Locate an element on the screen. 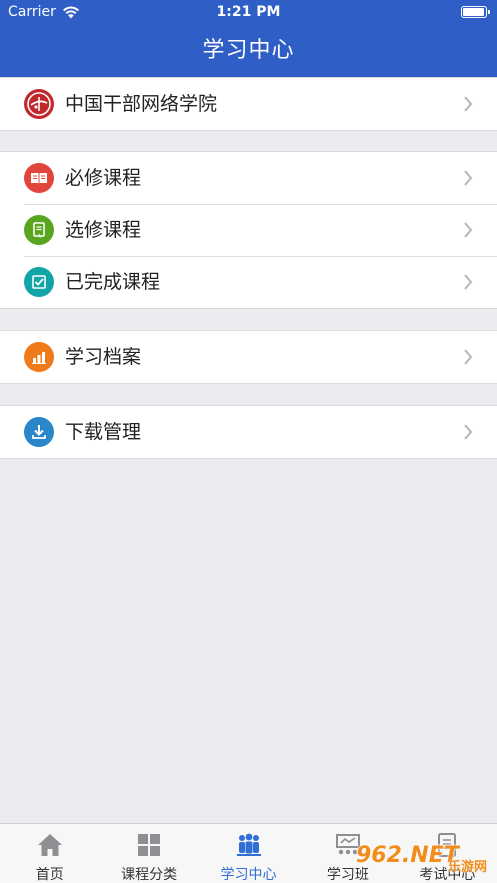  academy-logo-icon is located at coordinates (39, 104).